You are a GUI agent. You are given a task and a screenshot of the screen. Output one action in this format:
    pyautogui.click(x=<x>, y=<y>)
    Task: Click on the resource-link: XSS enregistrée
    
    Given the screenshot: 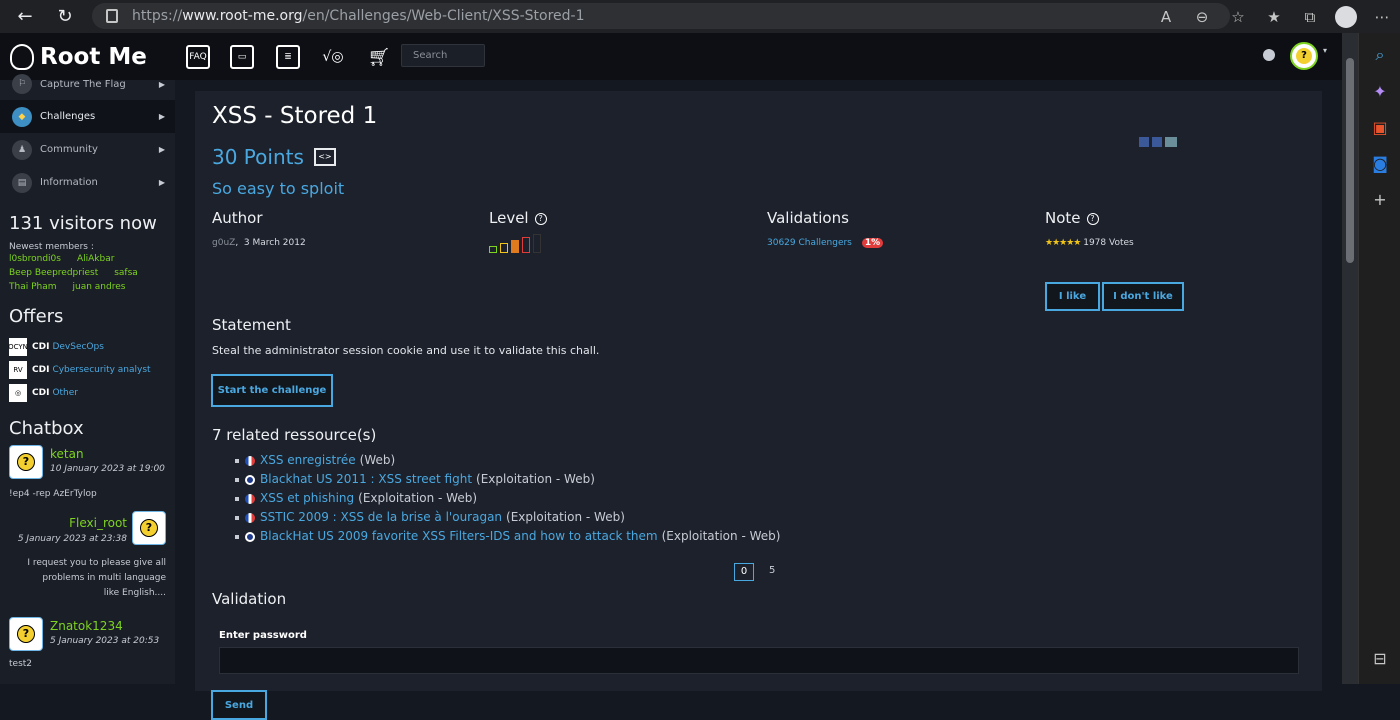 What is the action you would take?
    pyautogui.click(x=308, y=460)
    